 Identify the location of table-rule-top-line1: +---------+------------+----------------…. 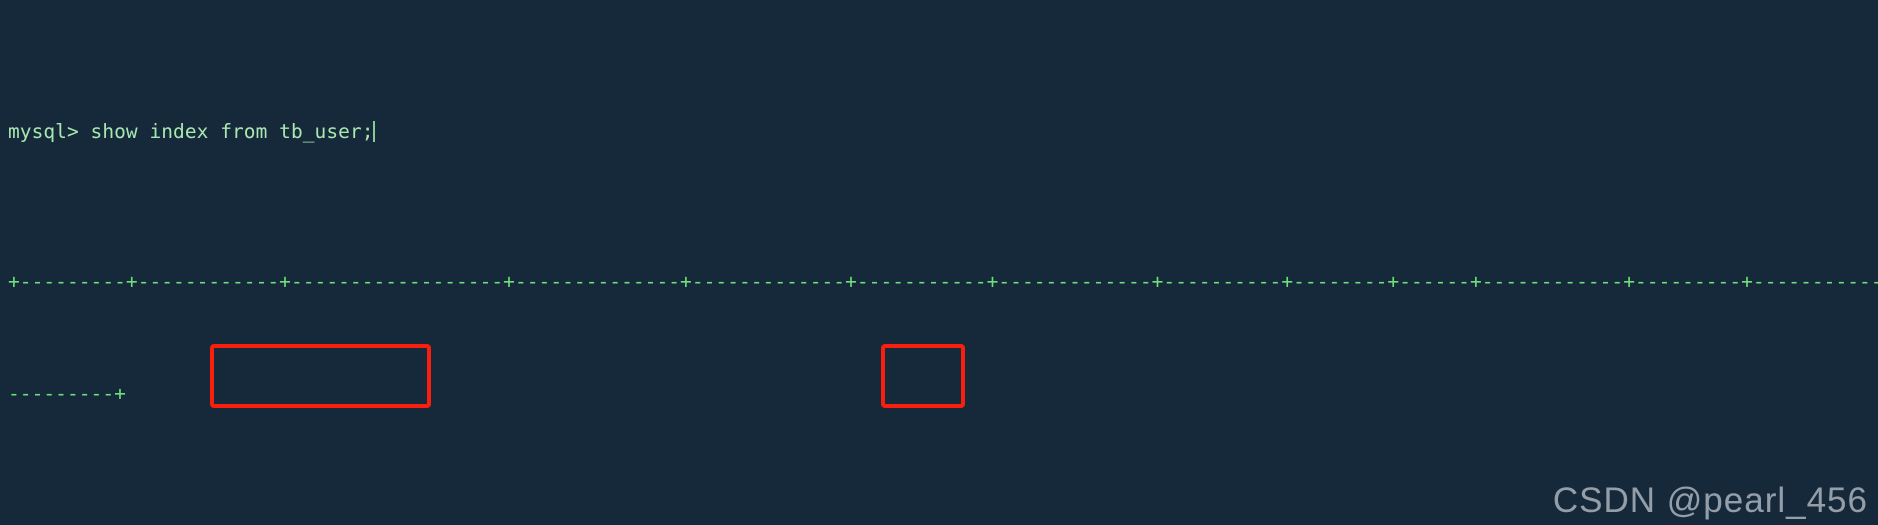
(943, 281).